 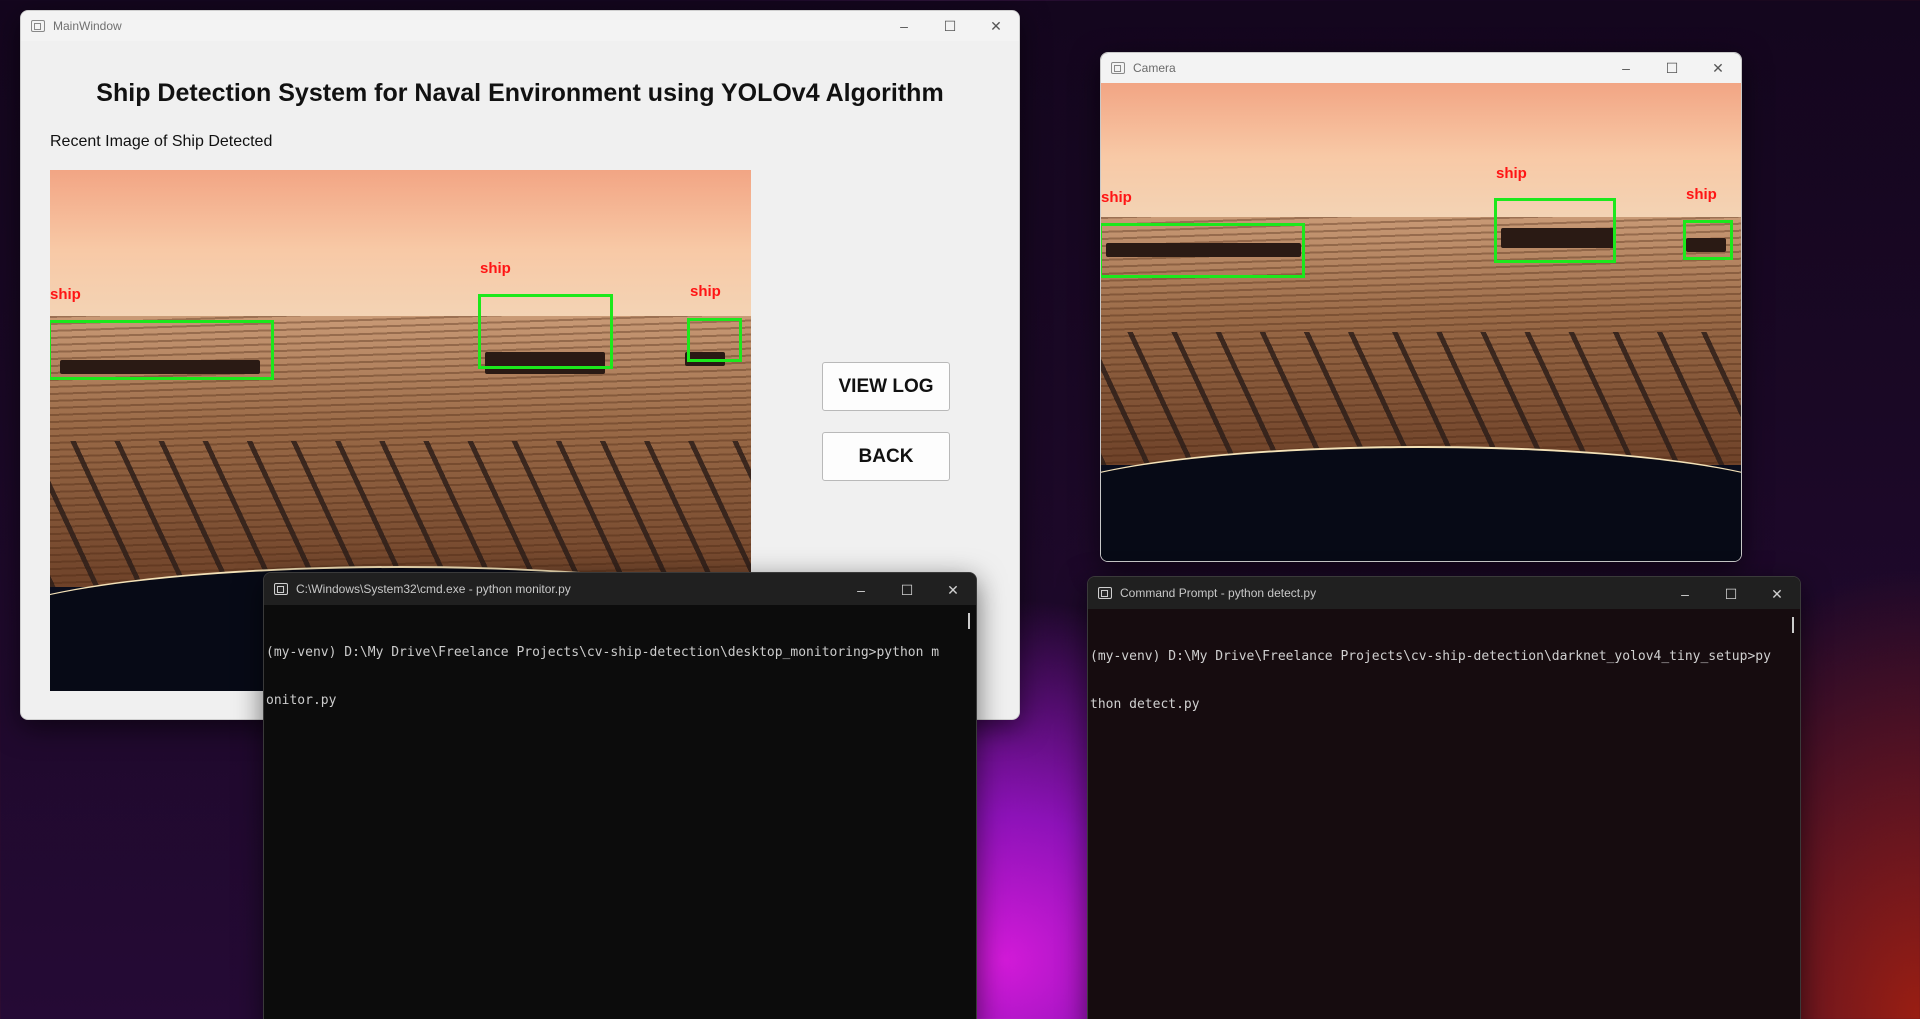 I want to click on terminal-detect-title: Command Prompt - python detect.py, so click(x=1218, y=593).